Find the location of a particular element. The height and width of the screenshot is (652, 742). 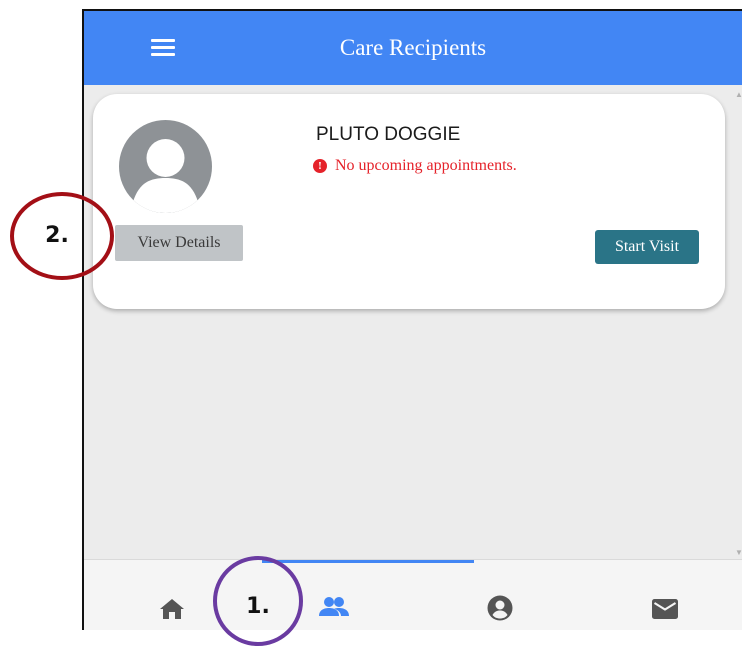

mail-icon is located at coordinates (665, 609).